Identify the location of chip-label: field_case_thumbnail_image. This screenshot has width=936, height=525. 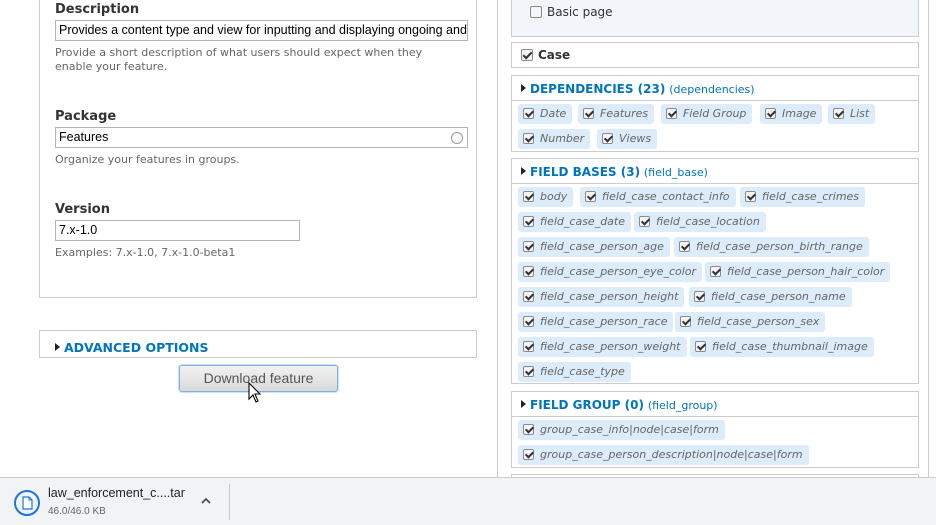
(790, 346).